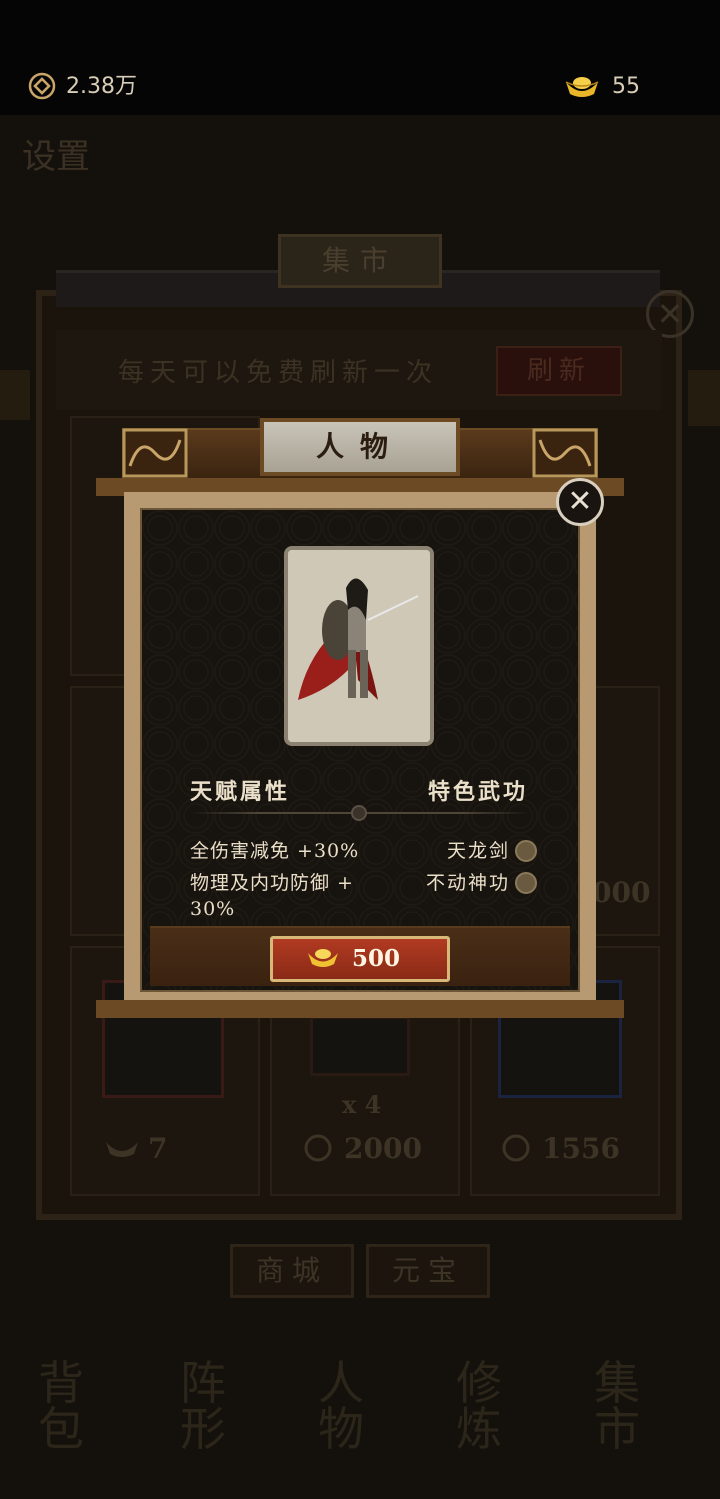  What do you see at coordinates (428, 1271) in the screenshot?
I see `tab-ingot: 元宝` at bounding box center [428, 1271].